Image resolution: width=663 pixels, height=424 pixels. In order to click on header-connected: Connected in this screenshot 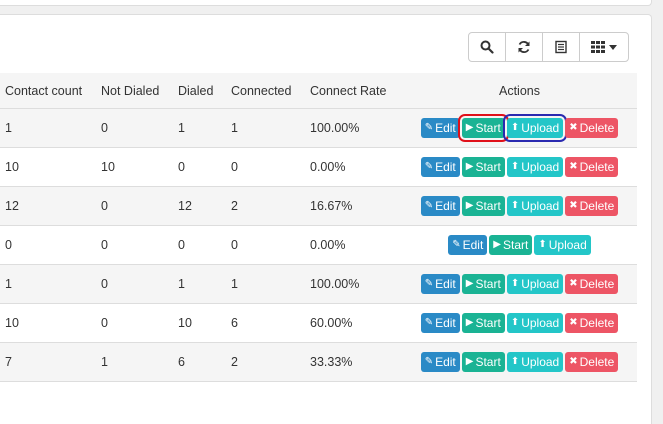, I will do `click(265, 91)`.